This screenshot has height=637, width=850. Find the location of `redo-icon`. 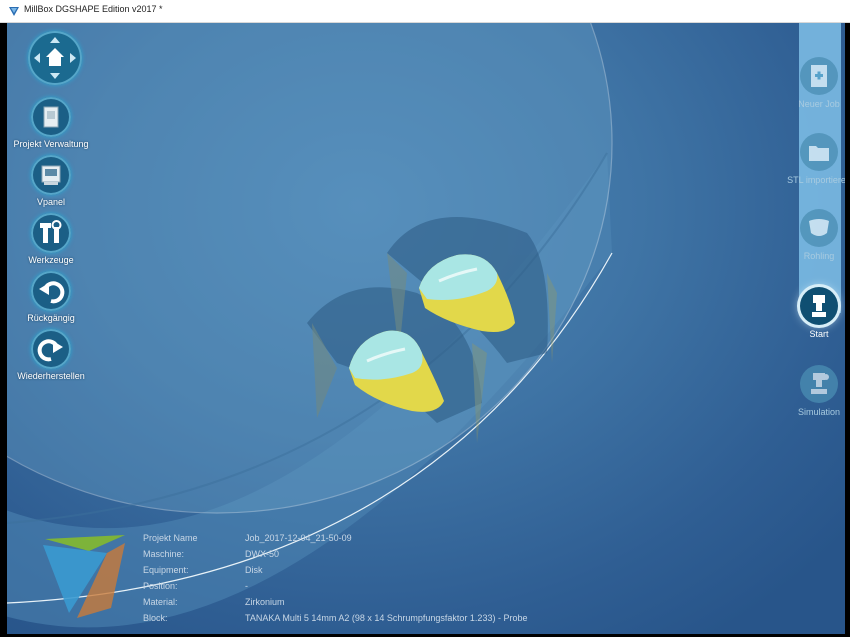

redo-icon is located at coordinates (51, 349).